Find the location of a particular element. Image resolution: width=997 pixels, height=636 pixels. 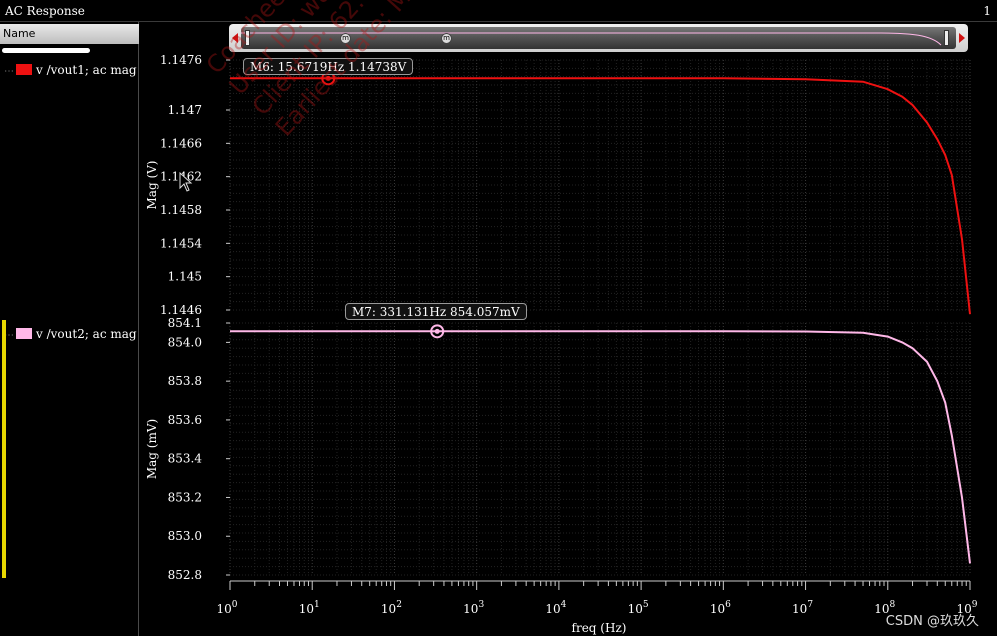

y-axis-label: Mag (mV) is located at coordinates (152, 449).